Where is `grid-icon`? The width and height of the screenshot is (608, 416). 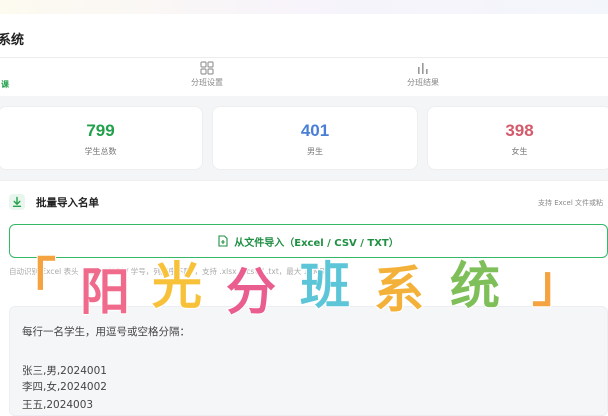
grid-icon is located at coordinates (207, 68).